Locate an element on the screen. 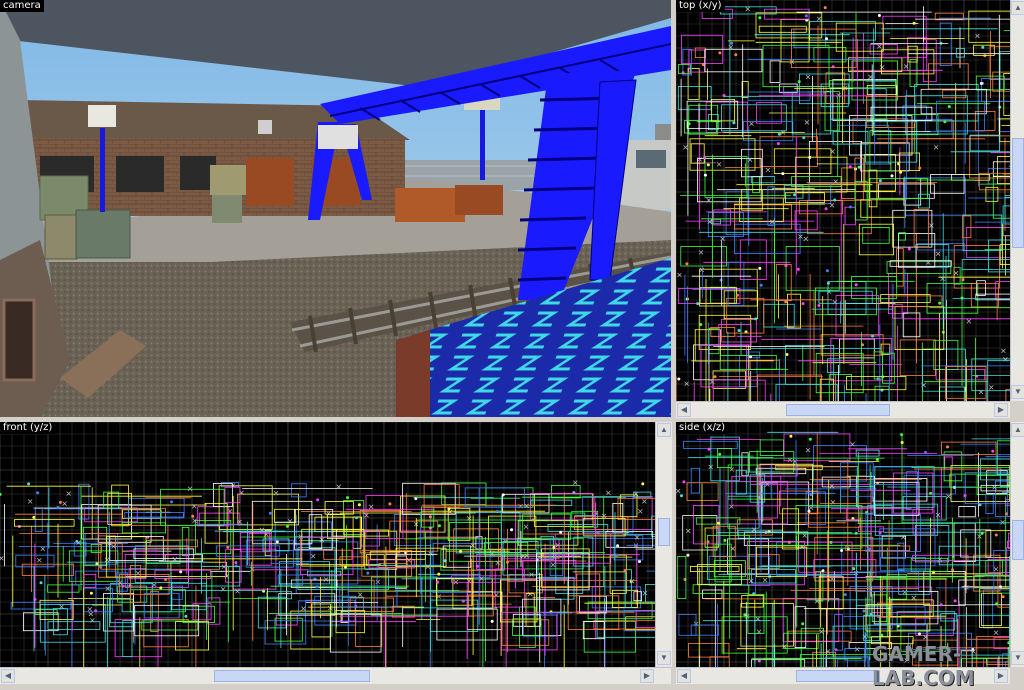 This screenshot has width=1024, height=690. front-vertical-scrollbar: ▲ ▼ is located at coordinates (663, 544).